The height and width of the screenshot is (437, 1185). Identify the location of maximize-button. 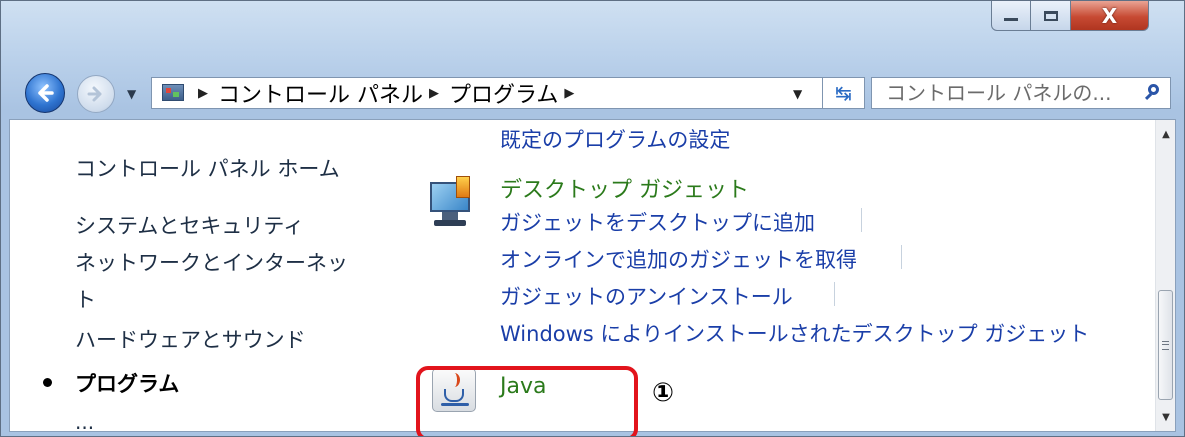
(1051, 16).